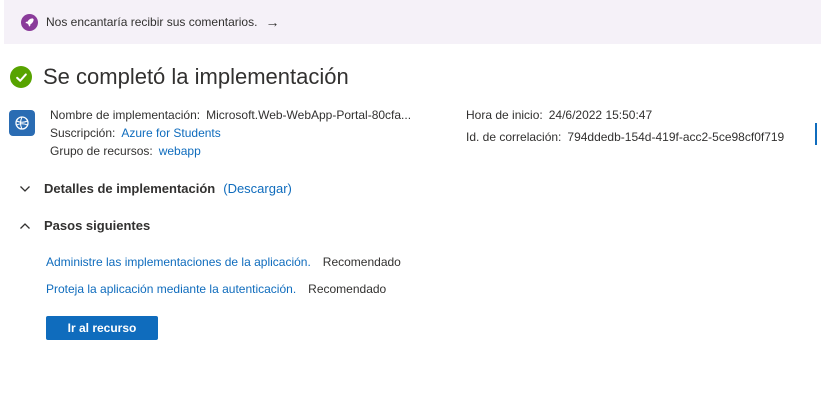 This screenshot has width=821, height=408. I want to click on start-time-value: 24/6/2022 15:50:47, so click(600, 115).